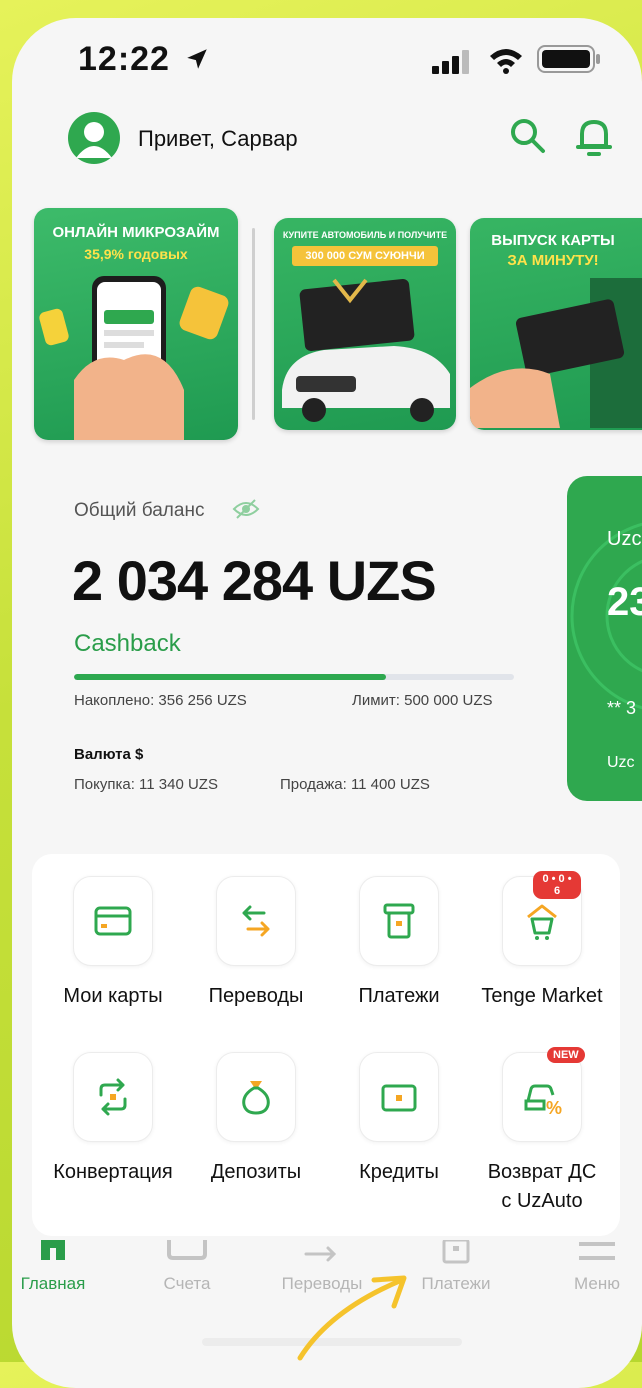 The height and width of the screenshot is (1388, 642). I want to click on card-type: Uzc, so click(621, 762).